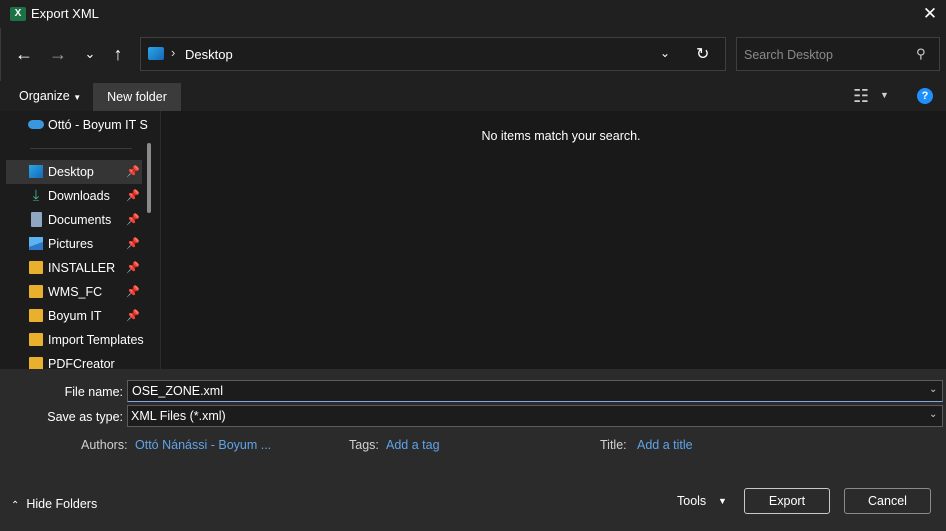 Image resolution: width=946 pixels, height=531 pixels. I want to click on sidebar-scrollbar, so click(149, 178).